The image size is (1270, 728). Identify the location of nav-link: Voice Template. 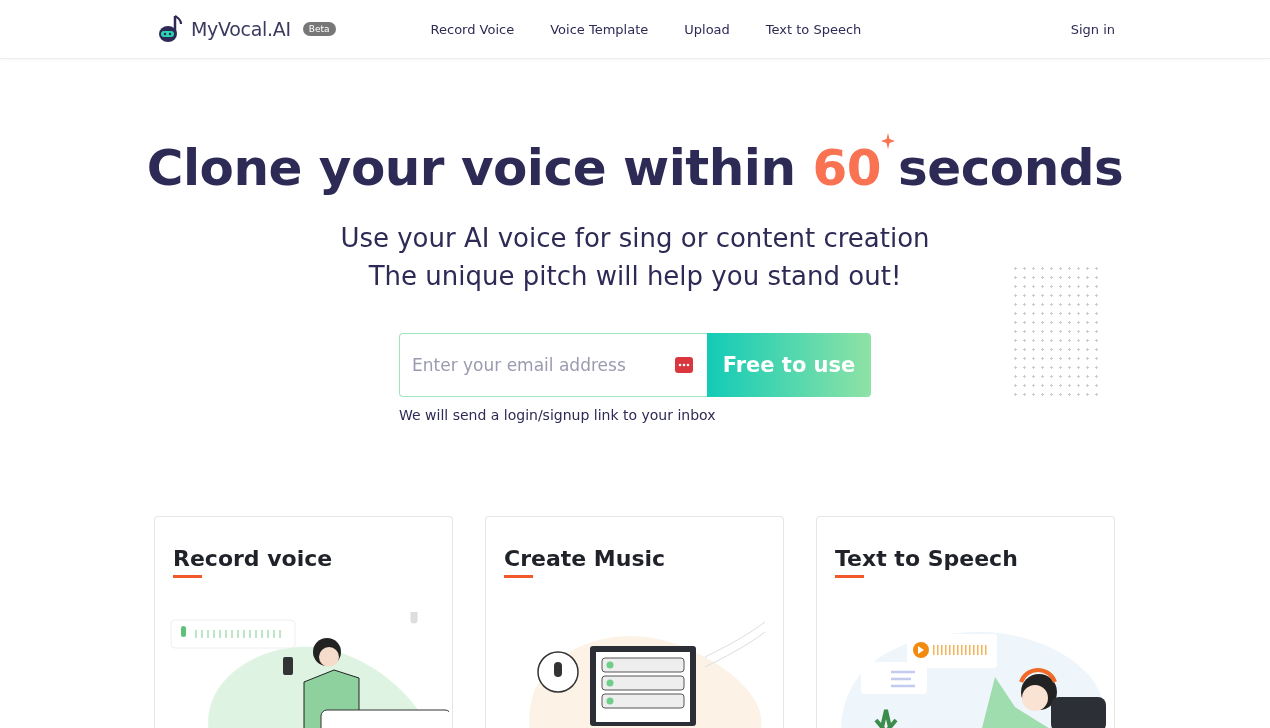
(599, 29).